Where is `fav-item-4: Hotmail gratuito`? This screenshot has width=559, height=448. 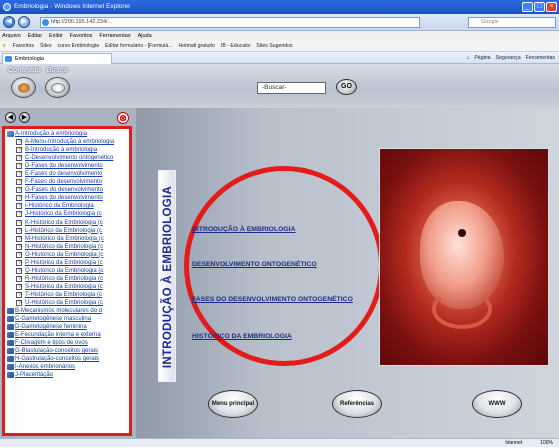 fav-item-4: Hotmail gratuito is located at coordinates (197, 46).